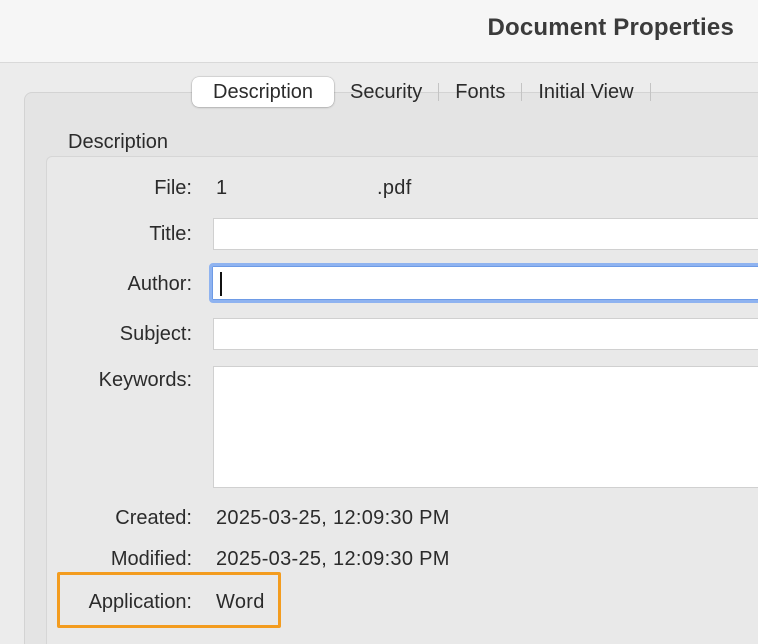 The image size is (758, 644). What do you see at coordinates (170, 234) in the screenshot?
I see `title-label: Title:` at bounding box center [170, 234].